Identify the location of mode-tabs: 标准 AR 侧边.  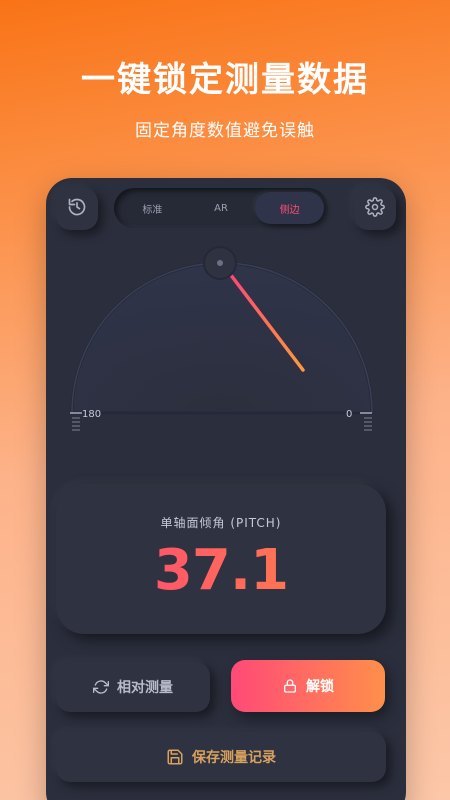
(221, 208).